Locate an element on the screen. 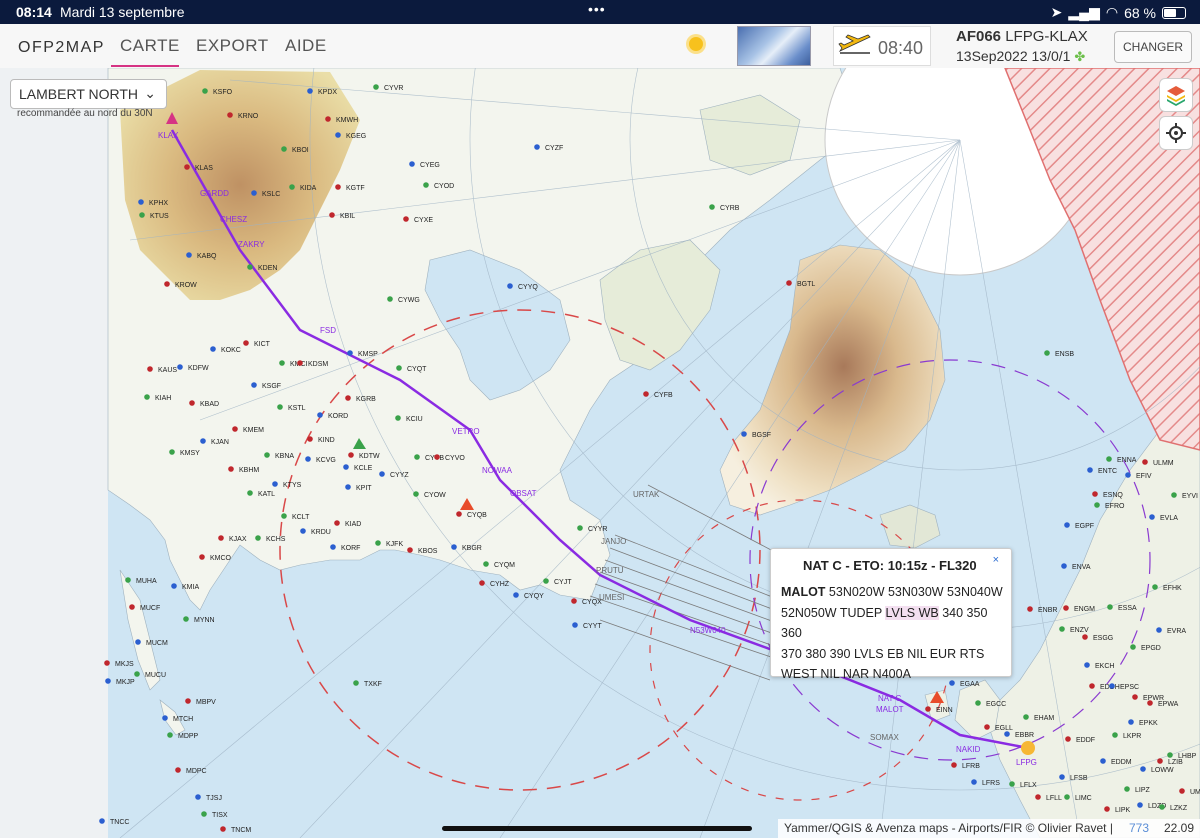 The height and width of the screenshot is (838, 1200). sun-icon is located at coordinates (696, 44).